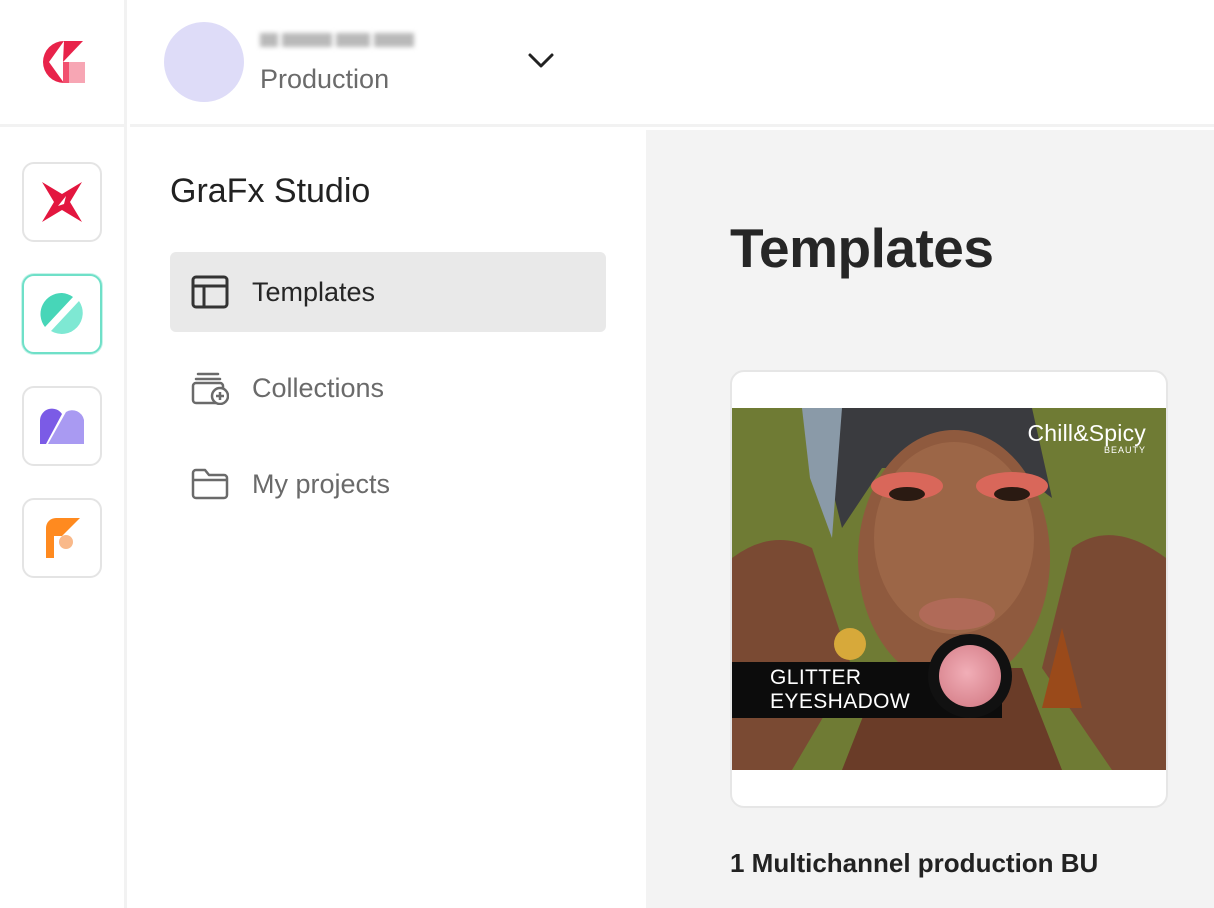 Image resolution: width=1214 pixels, height=908 pixels. I want to click on chevron-down-icon, so click(541, 60).